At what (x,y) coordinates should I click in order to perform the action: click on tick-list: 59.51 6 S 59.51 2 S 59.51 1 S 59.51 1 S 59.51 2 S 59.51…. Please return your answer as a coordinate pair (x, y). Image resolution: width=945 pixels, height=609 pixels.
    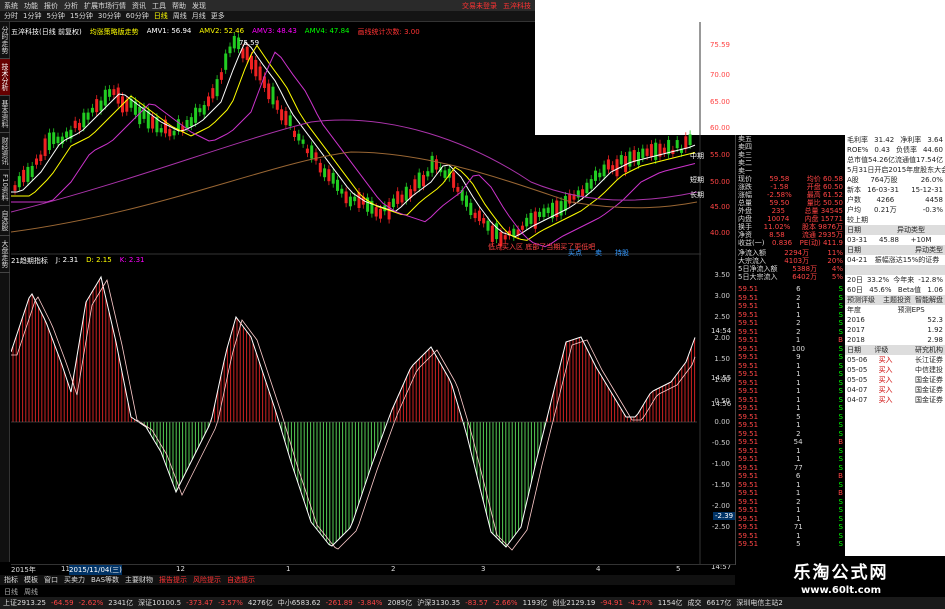
    Looking at the image, I should click on (790, 417).